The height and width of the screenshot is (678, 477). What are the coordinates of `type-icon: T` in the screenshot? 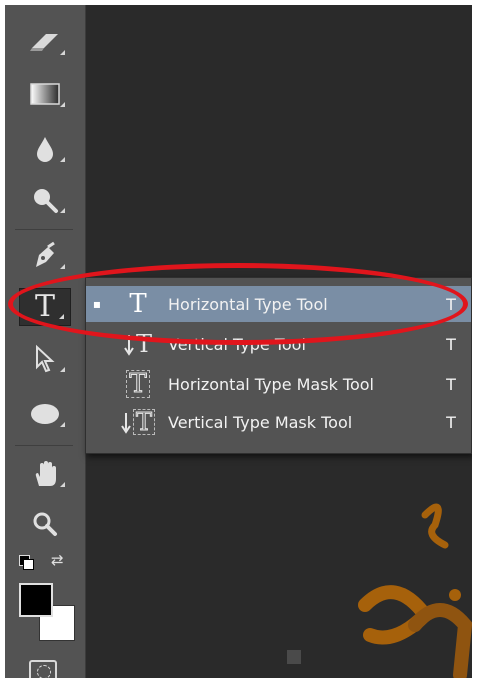 It's located at (44, 306).